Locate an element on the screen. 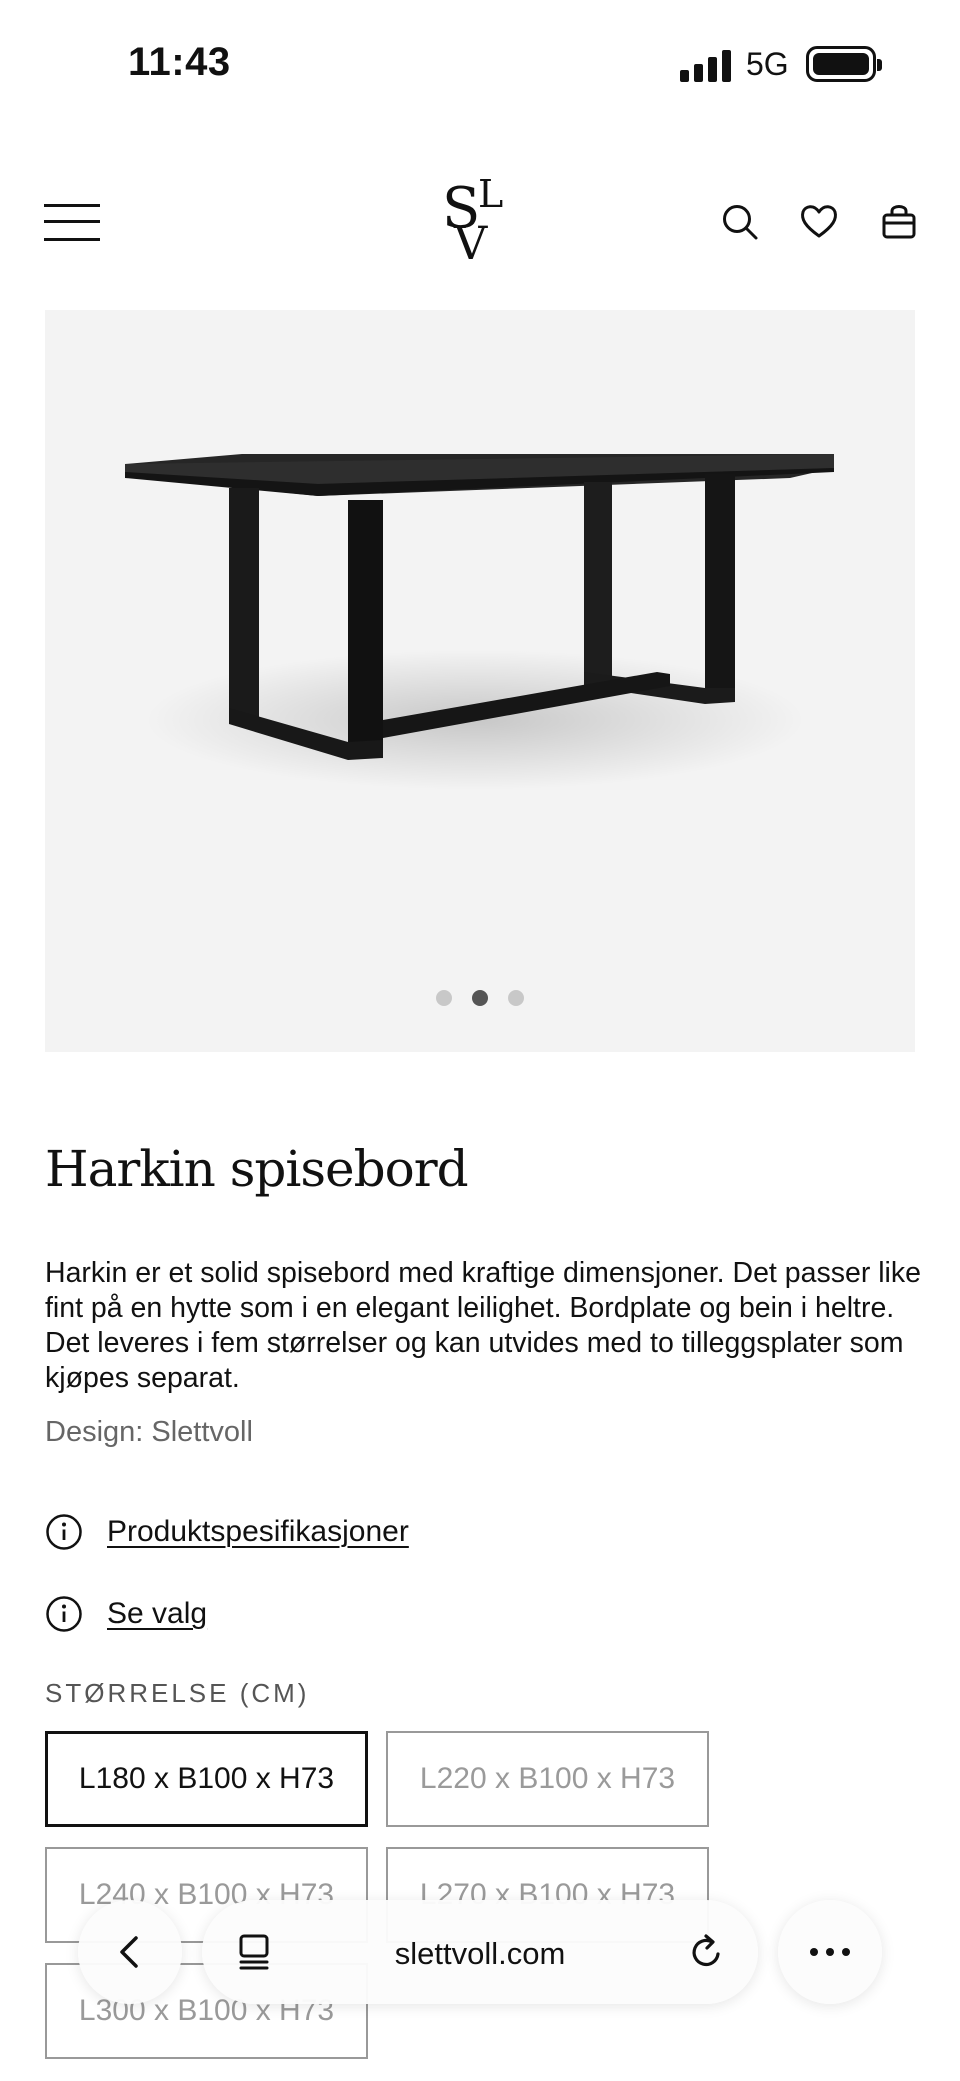  network-type: 5G is located at coordinates (767, 64).